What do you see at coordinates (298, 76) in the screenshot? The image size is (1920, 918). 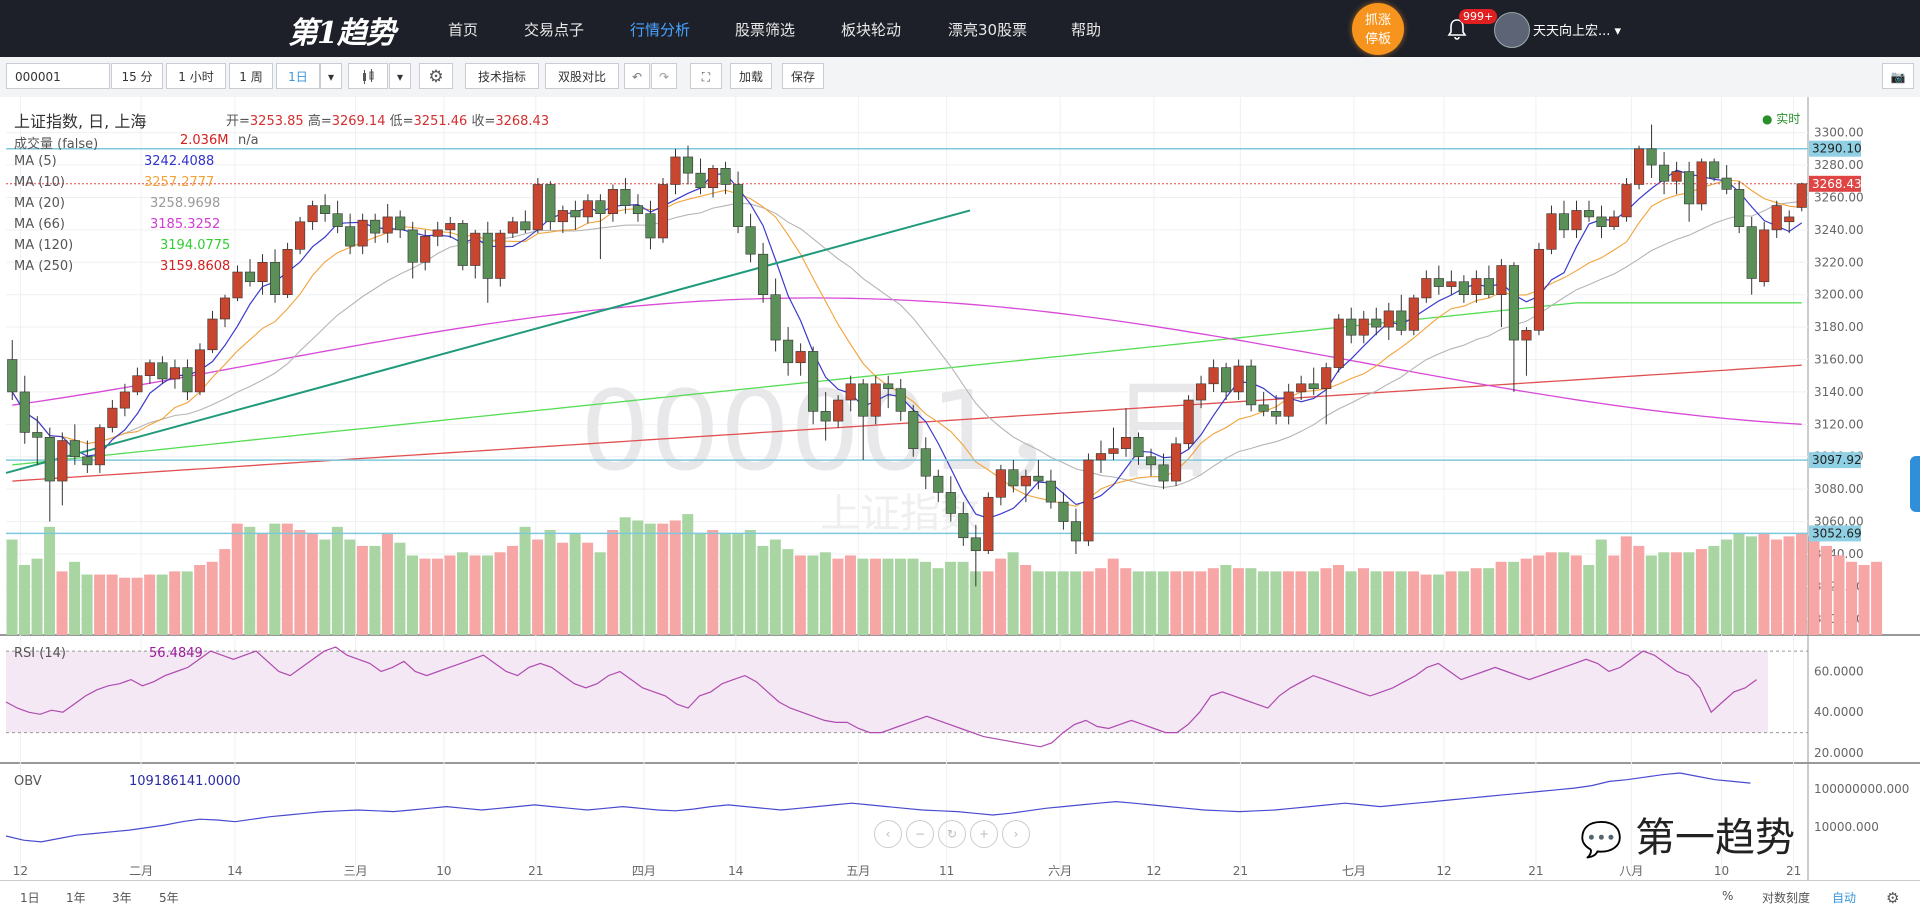 I see `interval-1d: 1日` at bounding box center [298, 76].